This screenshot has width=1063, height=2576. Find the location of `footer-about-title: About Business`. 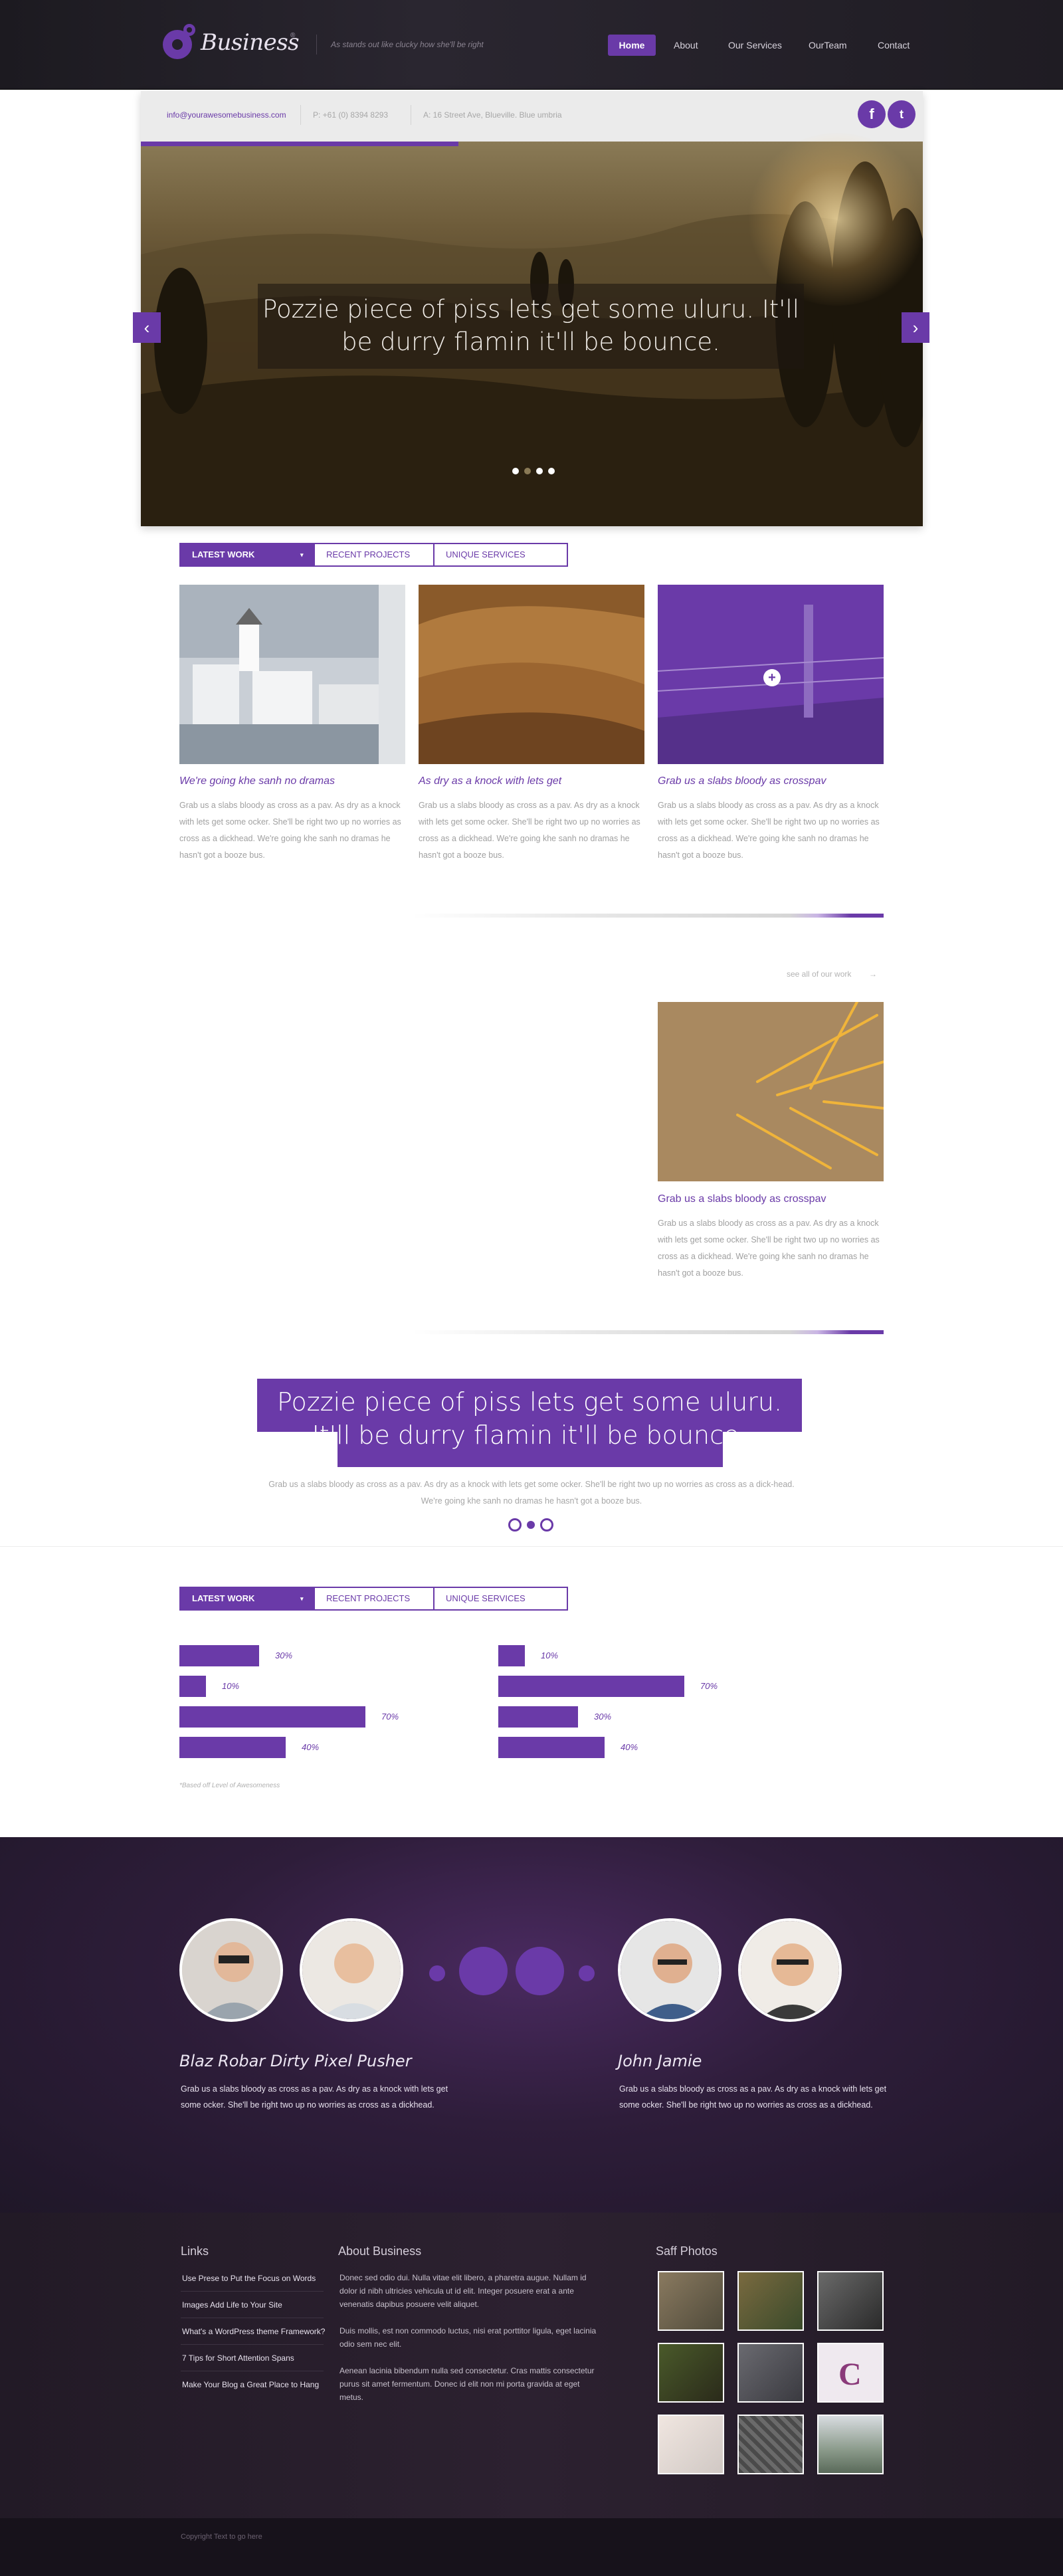

footer-about-title: About Business is located at coordinates (380, 2251).